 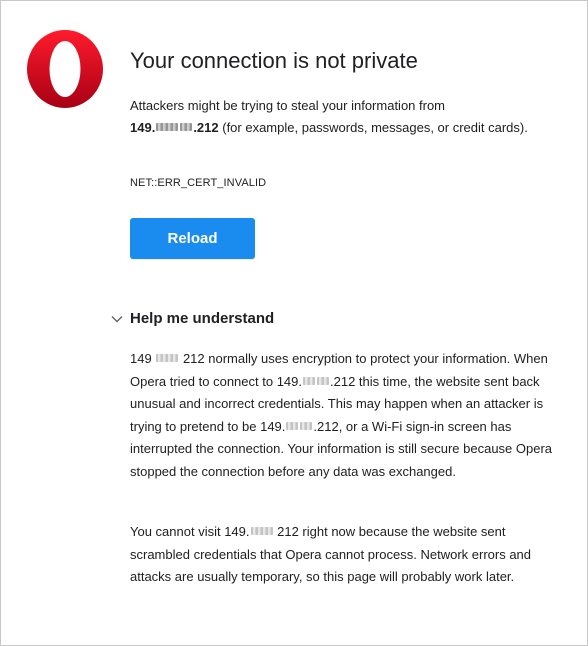 I want to click on para-text: 149, so click(x=141, y=358).